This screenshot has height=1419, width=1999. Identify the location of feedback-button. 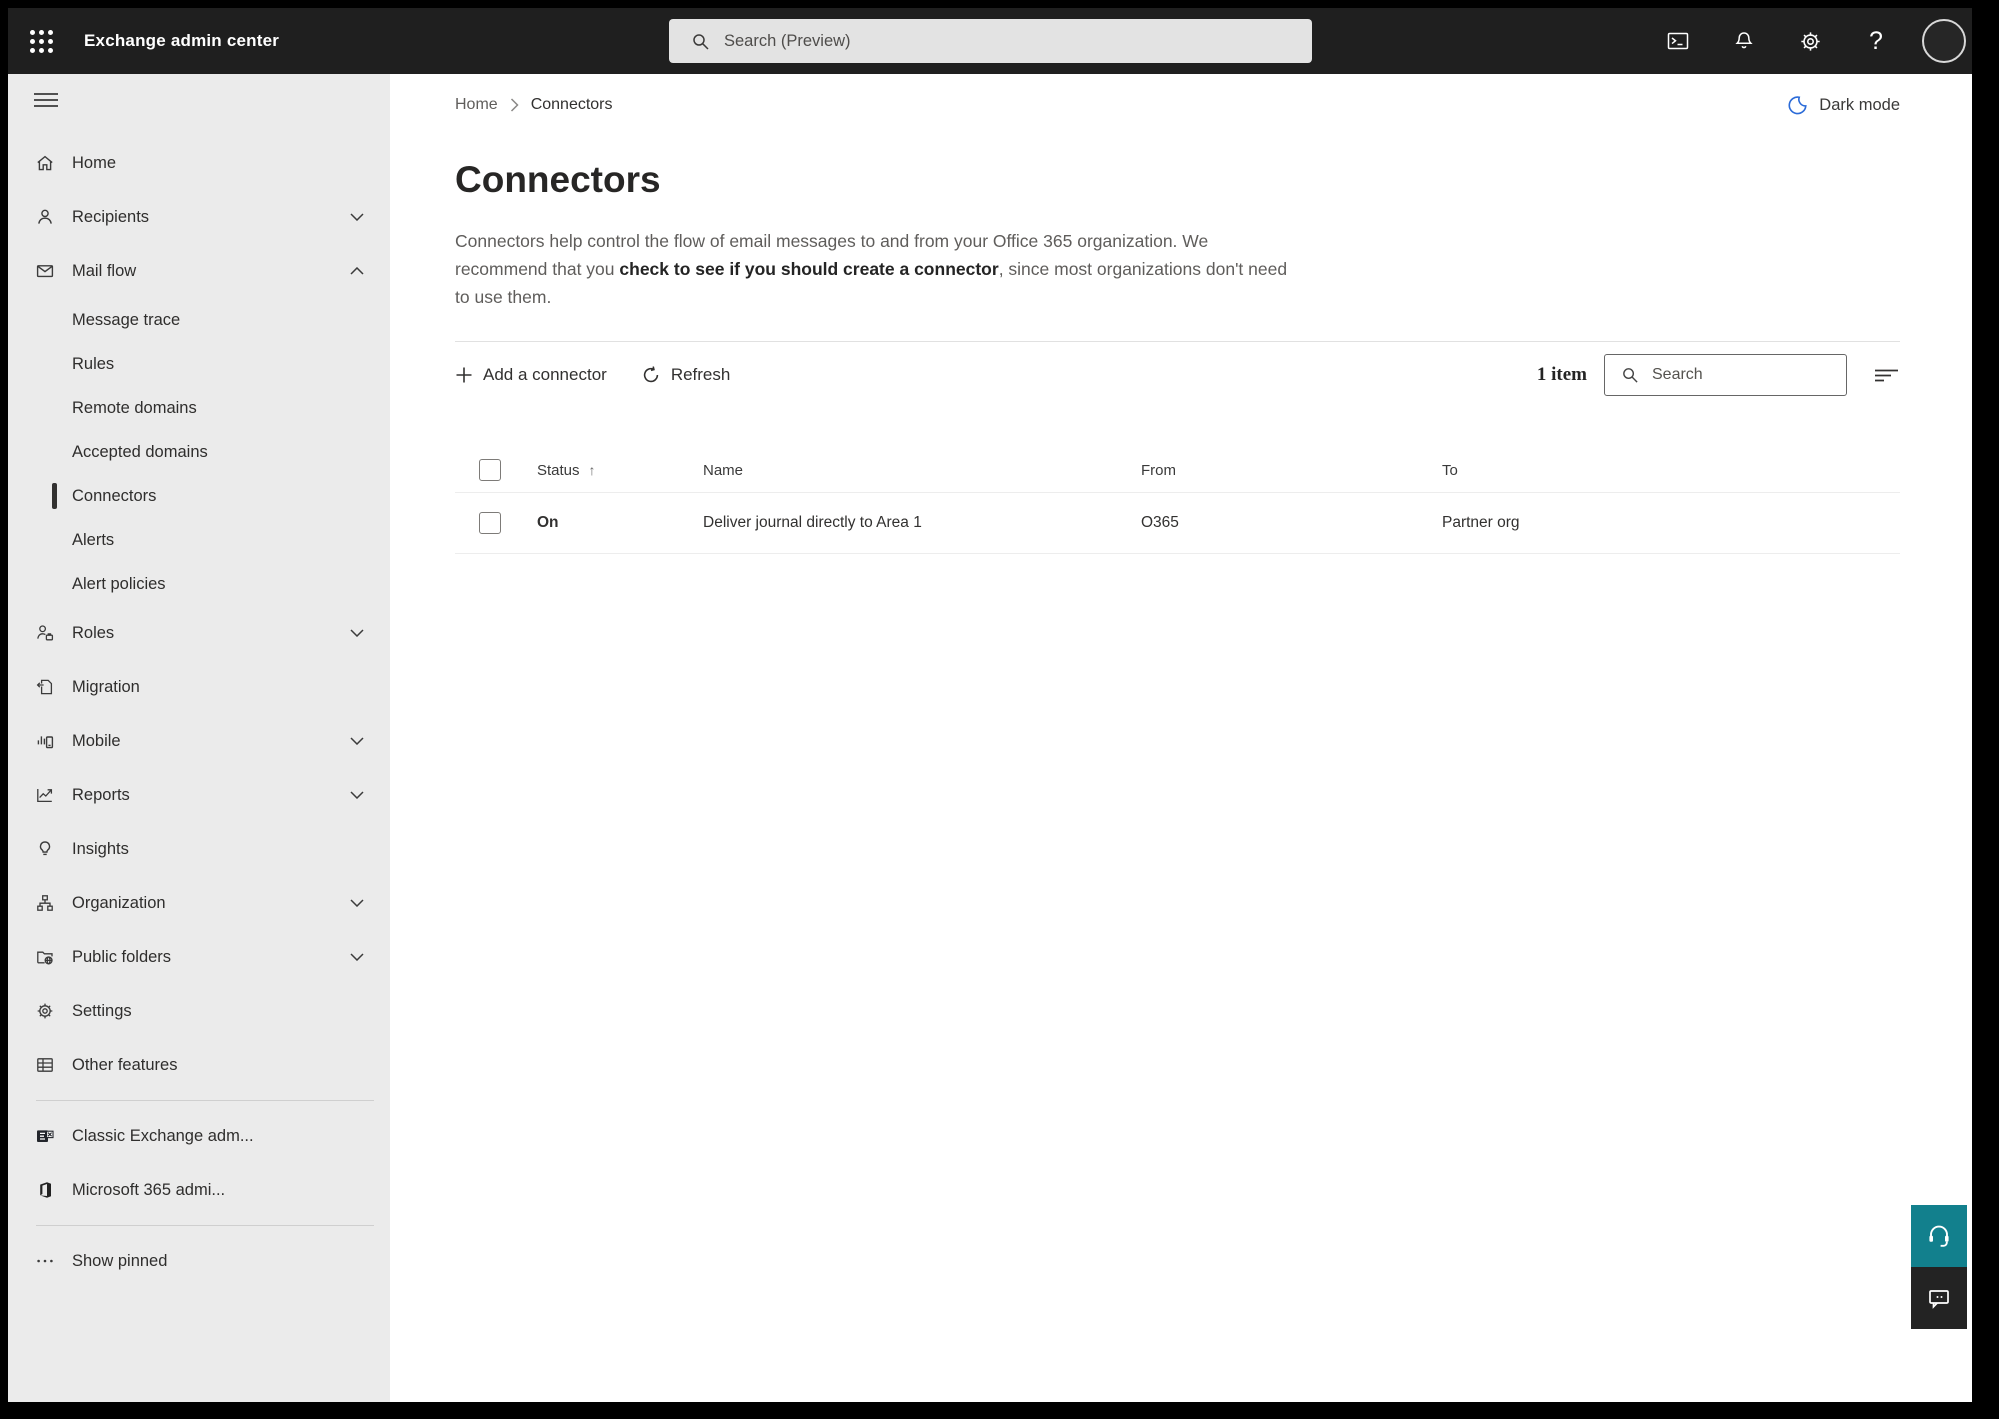
(1939, 1298).